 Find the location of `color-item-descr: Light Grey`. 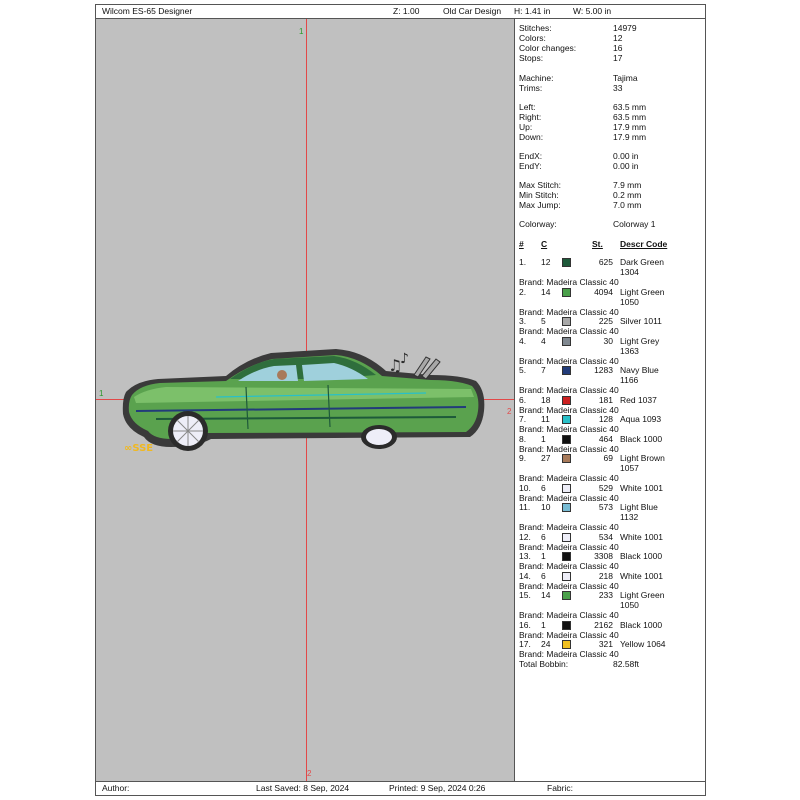

color-item-descr: Light Grey is located at coordinates (640, 340).